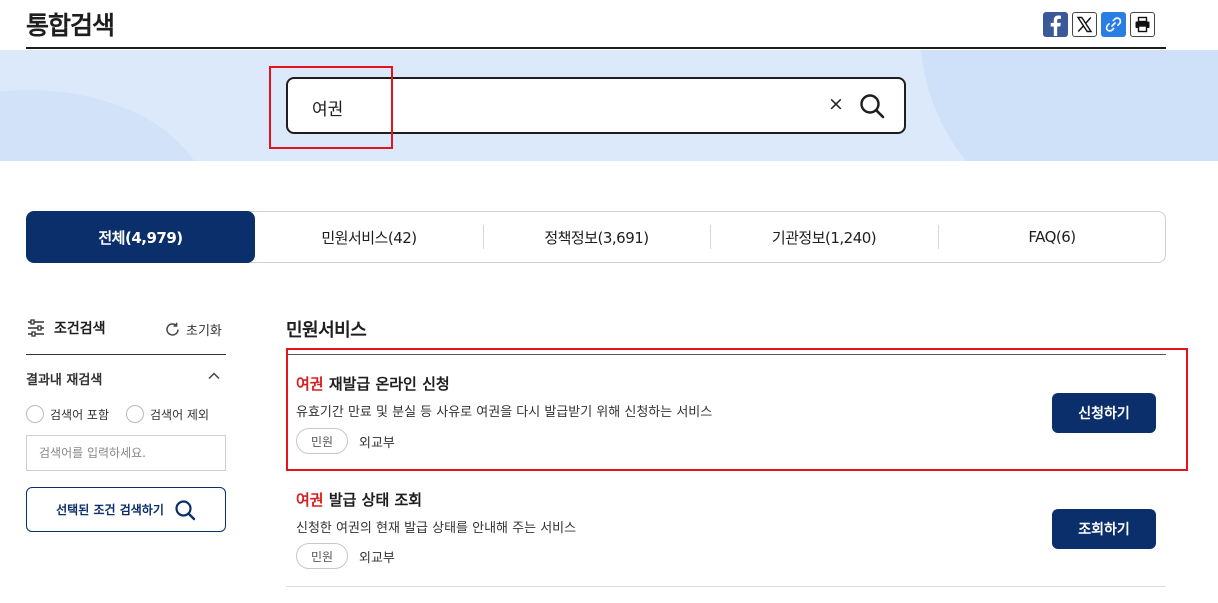 This screenshot has height=603, width=1218. I want to click on facebook-share-button, so click(1055, 24).